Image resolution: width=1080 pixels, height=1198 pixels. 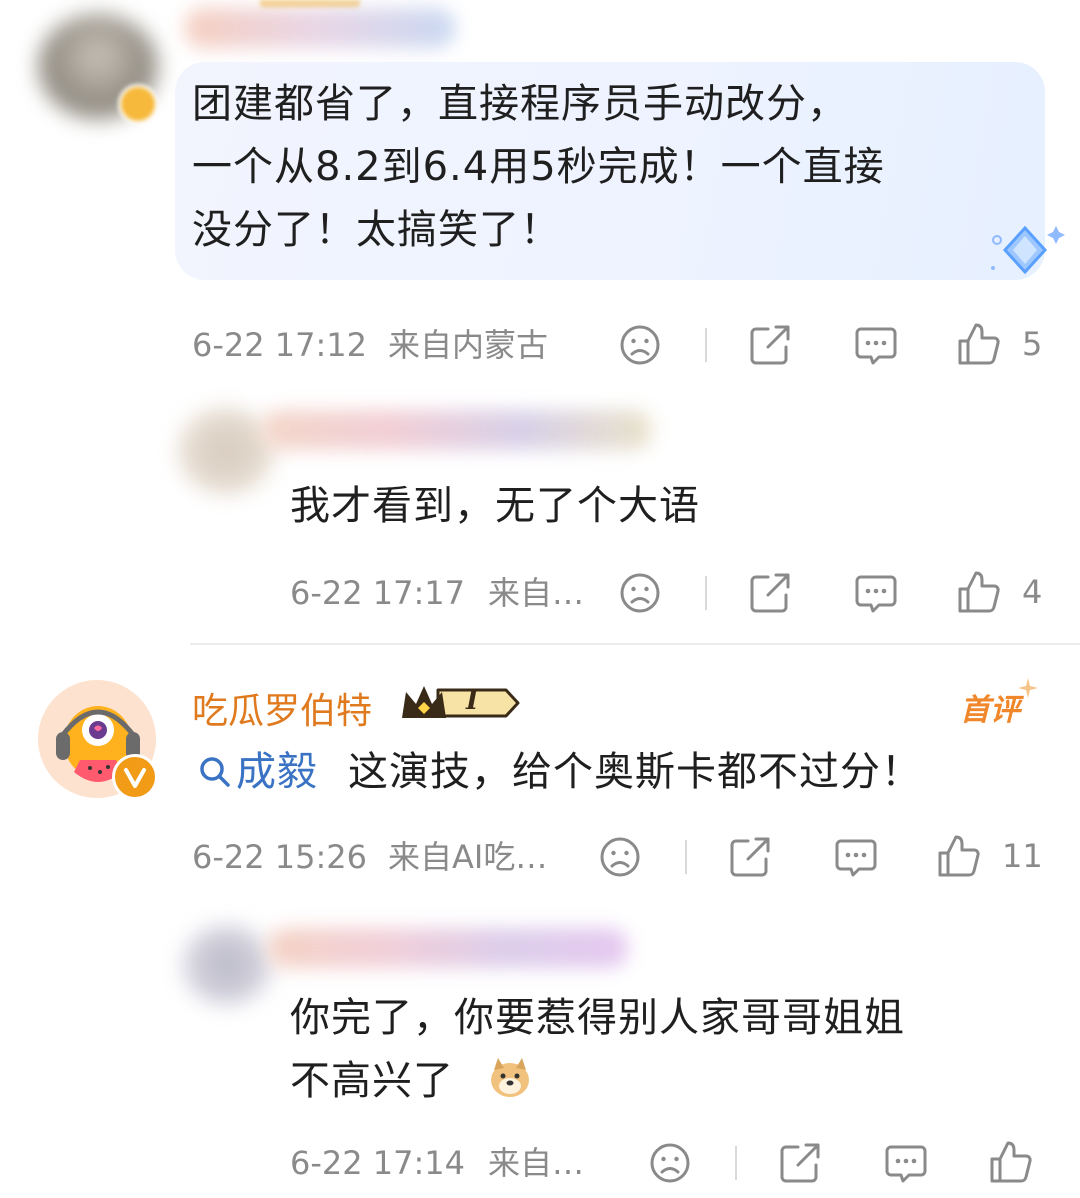 What do you see at coordinates (495, 506) in the screenshot?
I see `reply-text: 我才看到，无了个大语` at bounding box center [495, 506].